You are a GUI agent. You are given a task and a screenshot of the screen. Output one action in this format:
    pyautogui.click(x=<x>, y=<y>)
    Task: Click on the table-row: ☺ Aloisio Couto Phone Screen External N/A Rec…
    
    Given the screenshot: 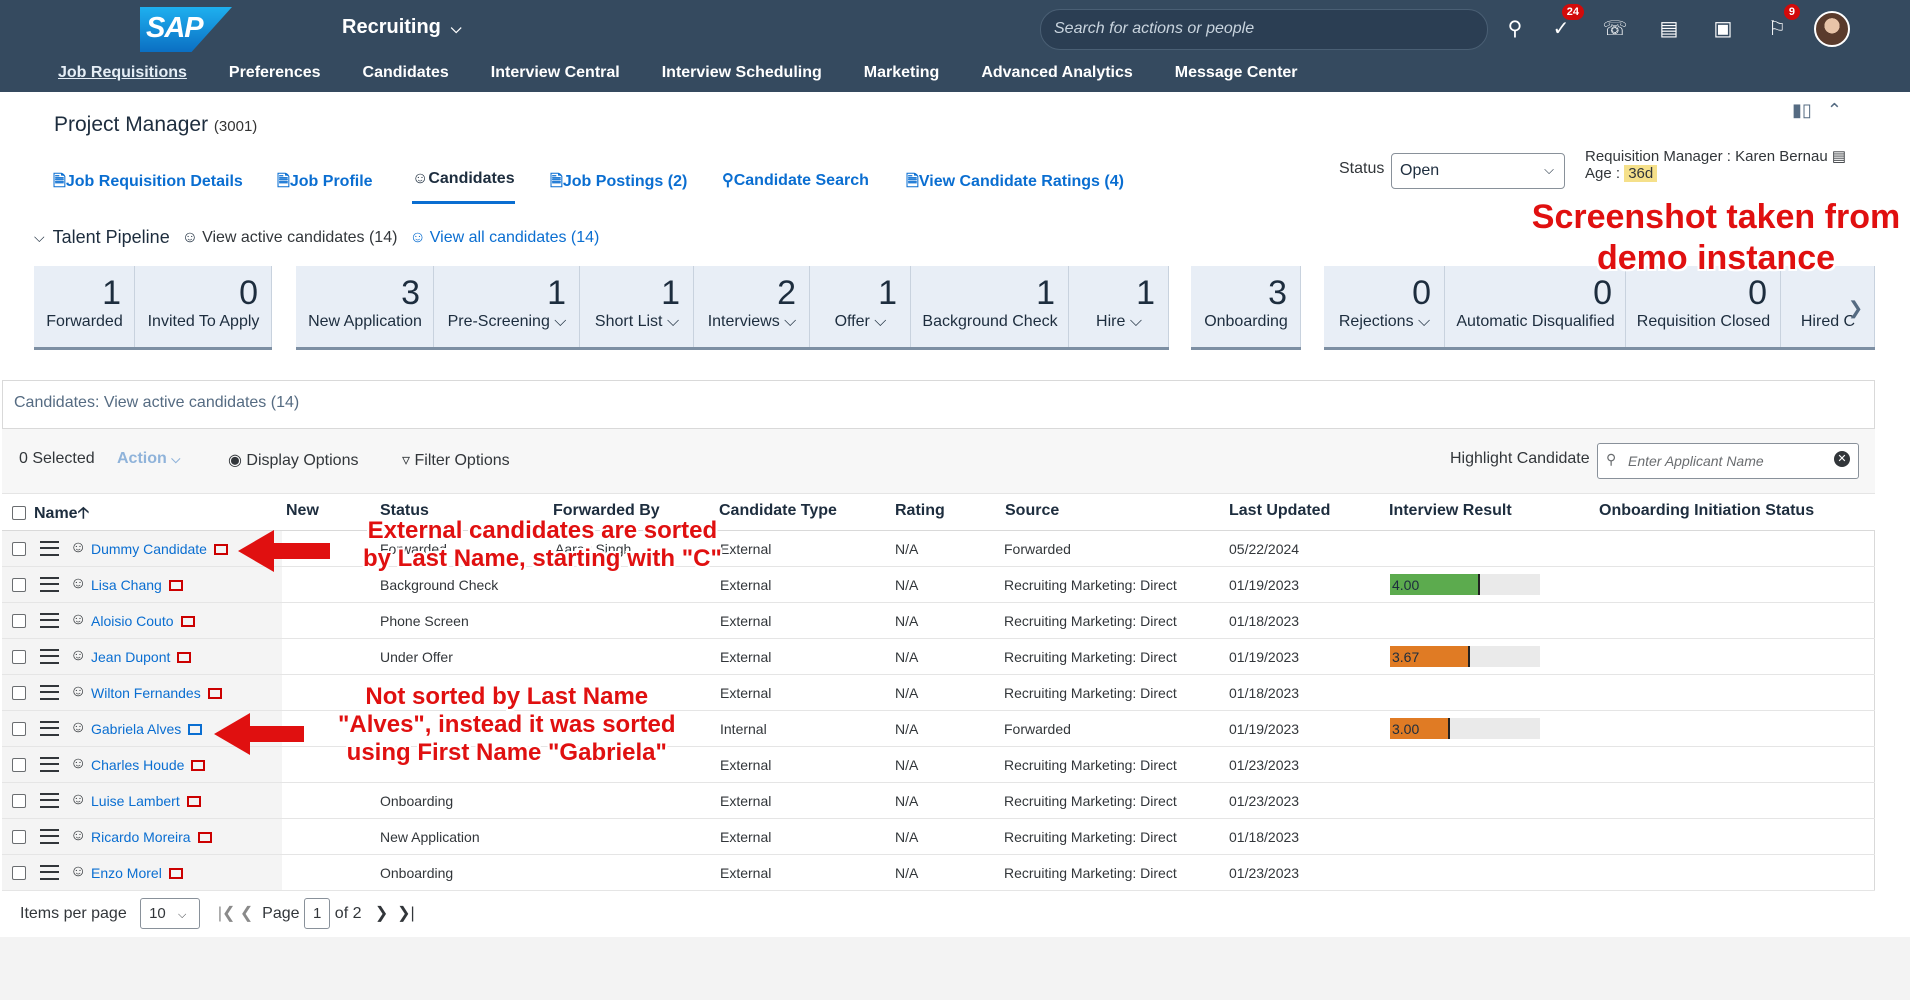 What is the action you would take?
    pyautogui.click(x=938, y=621)
    